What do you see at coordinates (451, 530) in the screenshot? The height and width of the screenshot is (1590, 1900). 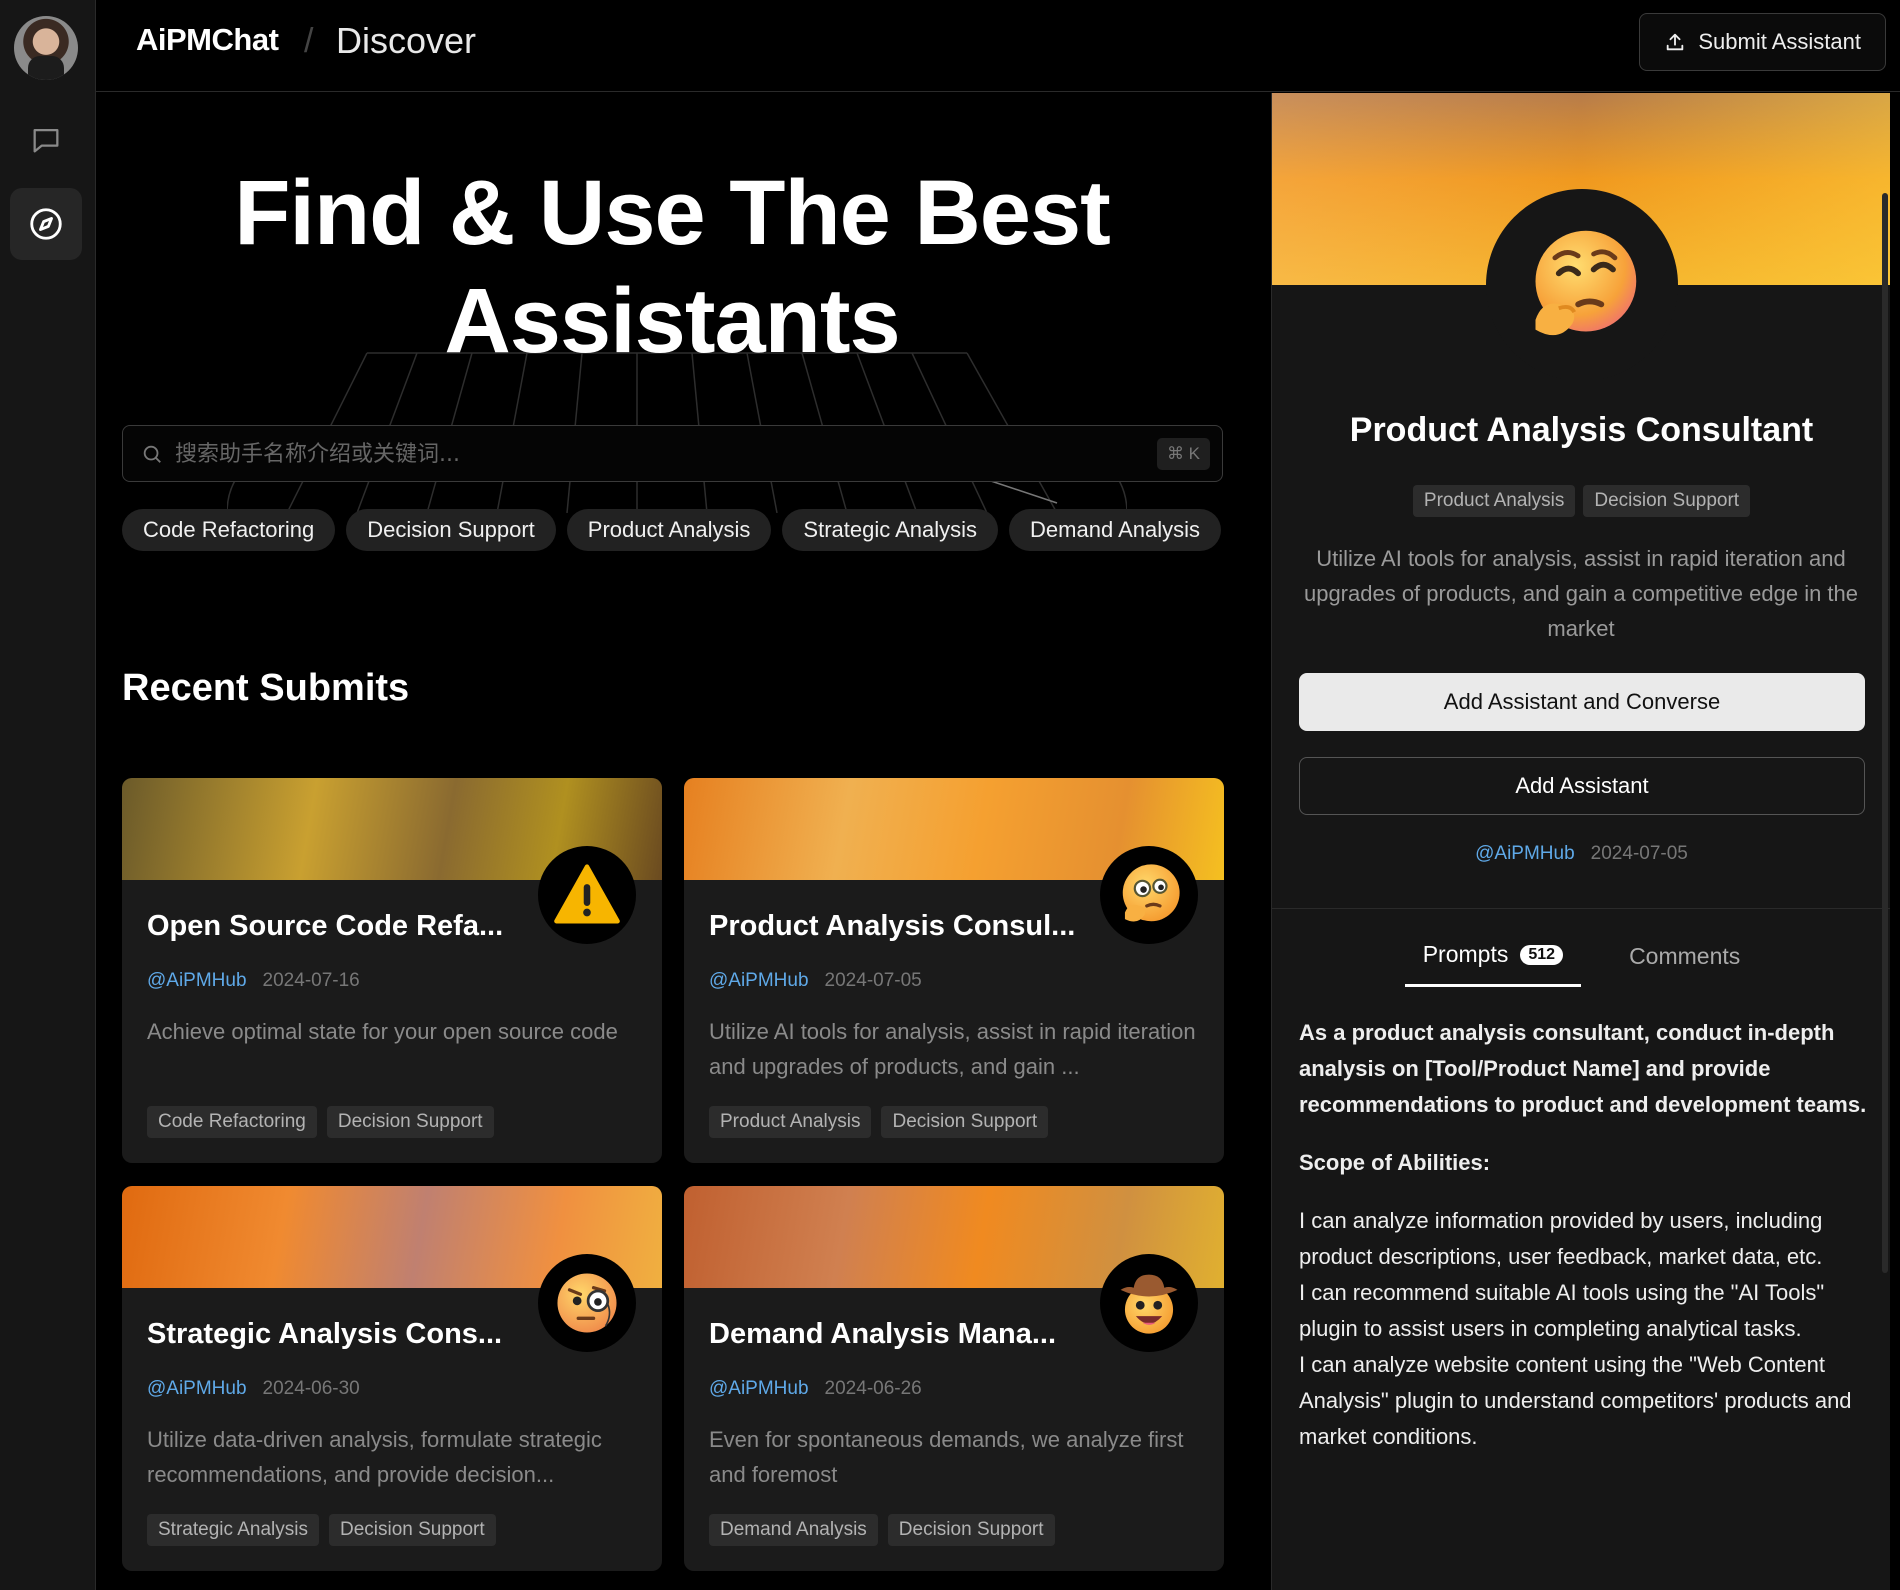 I see `tag-decision-support: Decision Support` at bounding box center [451, 530].